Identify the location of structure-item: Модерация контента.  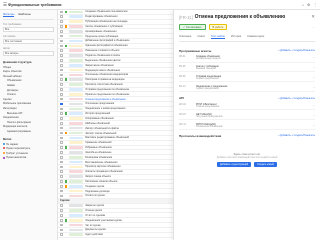
(28, 126).